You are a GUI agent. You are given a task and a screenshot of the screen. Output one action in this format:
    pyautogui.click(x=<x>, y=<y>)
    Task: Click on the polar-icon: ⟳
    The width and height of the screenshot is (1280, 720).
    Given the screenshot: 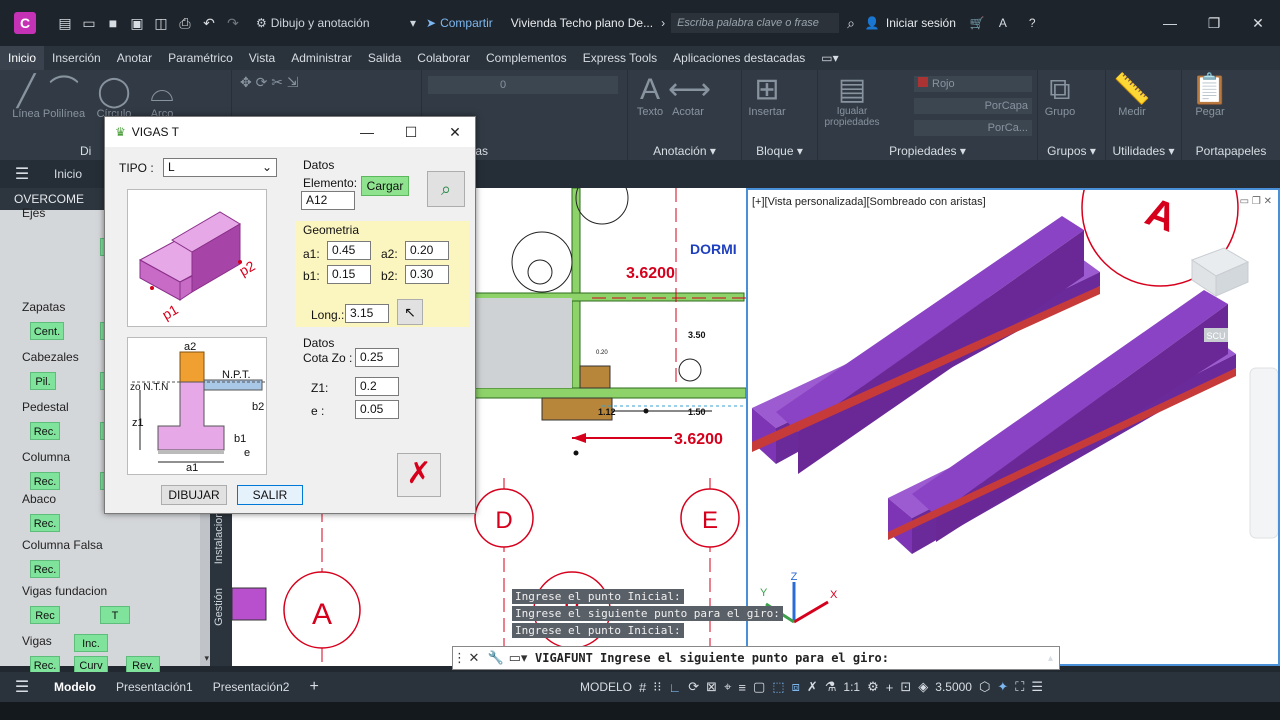 What is the action you would take?
    pyautogui.click(x=693, y=687)
    